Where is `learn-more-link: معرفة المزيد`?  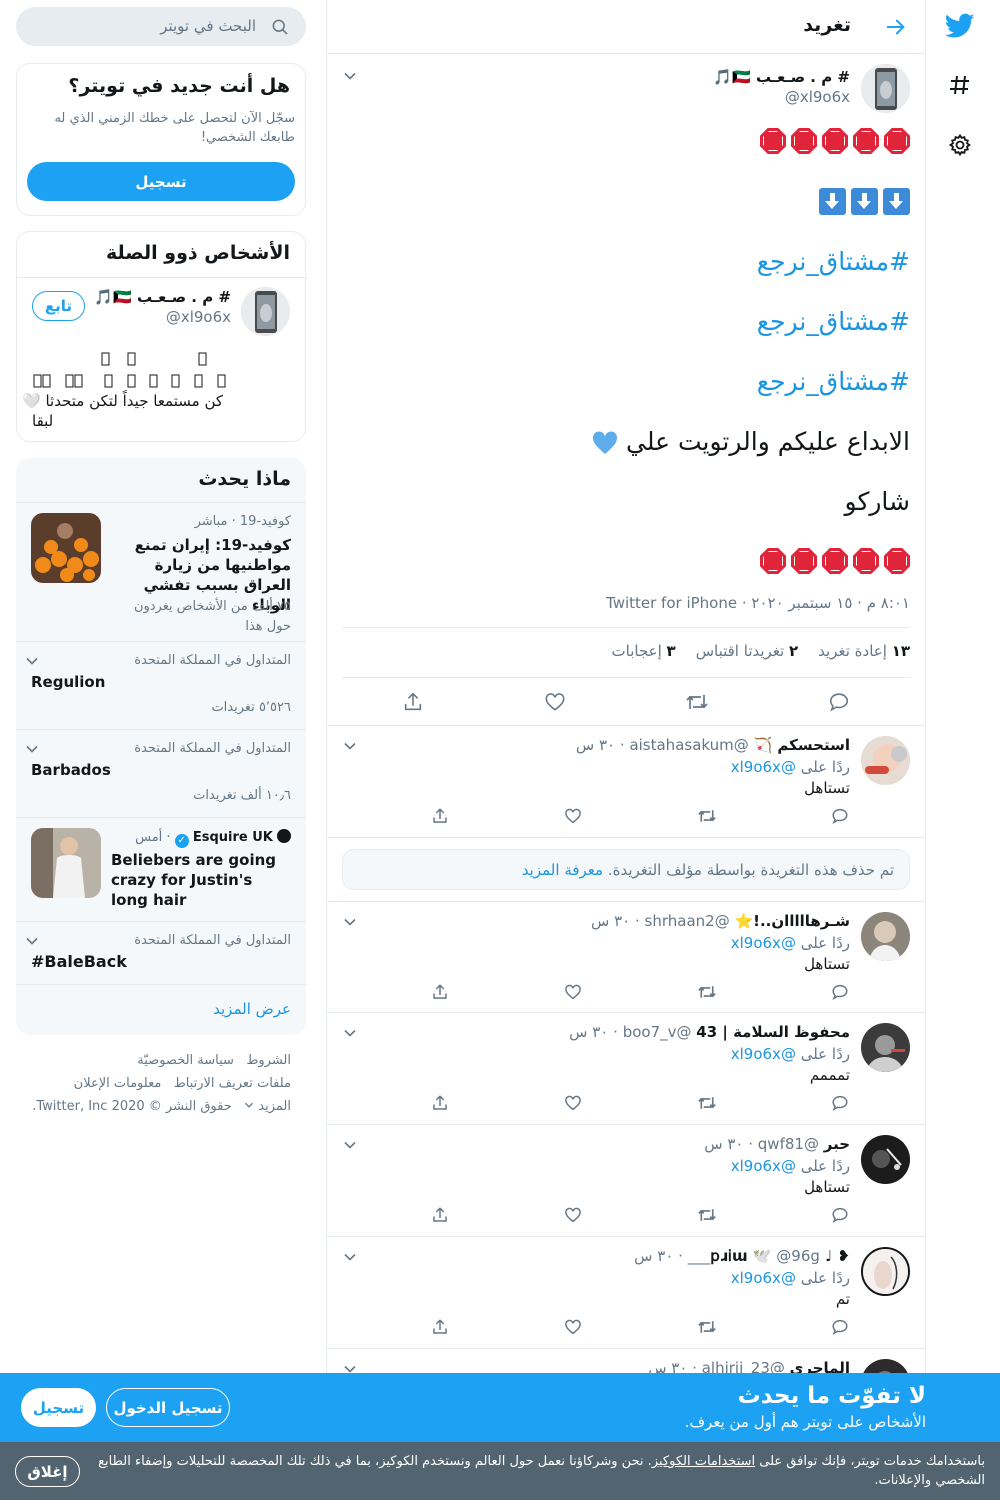 learn-more-link: معرفة المزيد is located at coordinates (562, 870).